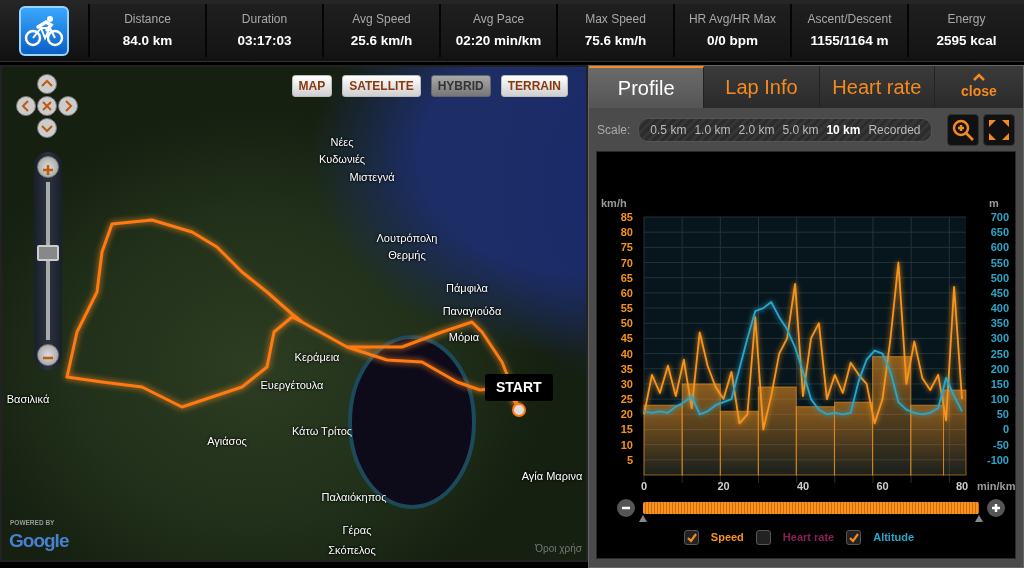 The image size is (1024, 568). I want to click on stat-value: 75.6 km/h, so click(615, 40).